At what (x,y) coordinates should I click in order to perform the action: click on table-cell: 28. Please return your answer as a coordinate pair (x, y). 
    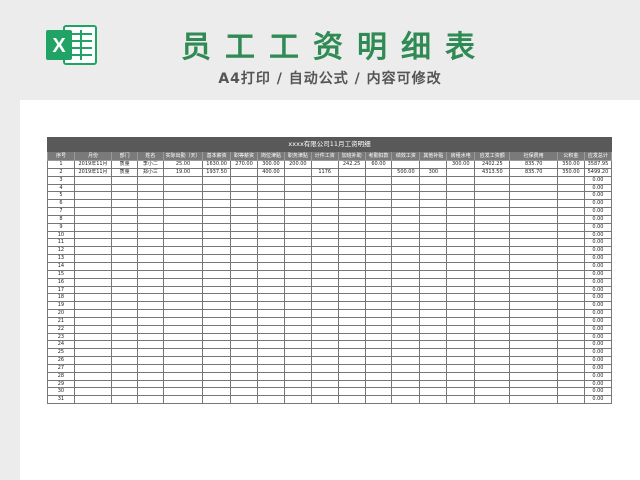
    Looking at the image, I should click on (61, 376).